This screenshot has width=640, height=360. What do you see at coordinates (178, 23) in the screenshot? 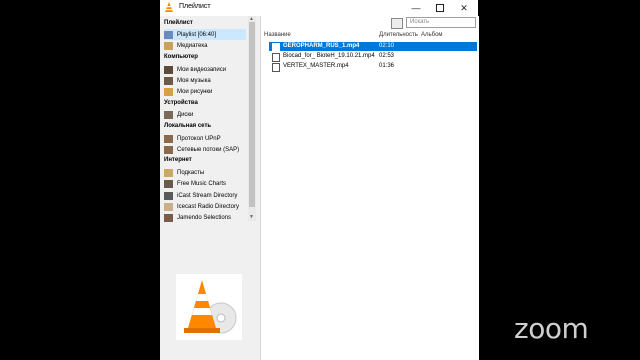
I see `section-playlist: Плейлист` at bounding box center [178, 23].